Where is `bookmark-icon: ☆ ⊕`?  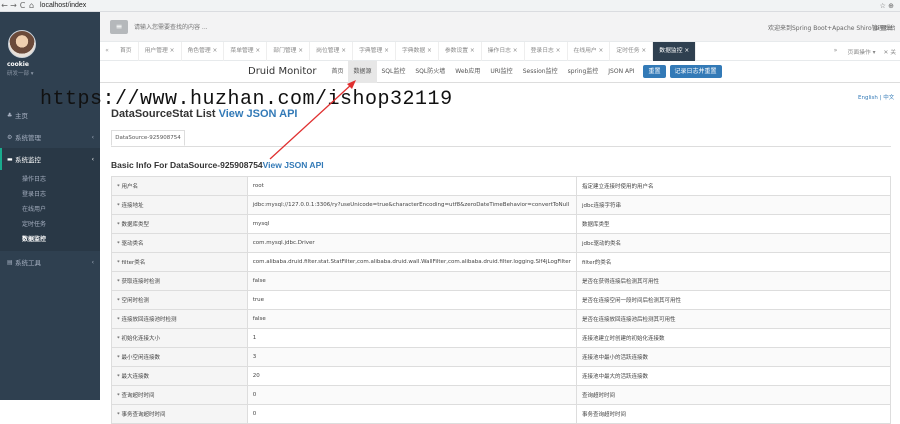
bookmark-icon: ☆ ⊕ is located at coordinates (887, 6).